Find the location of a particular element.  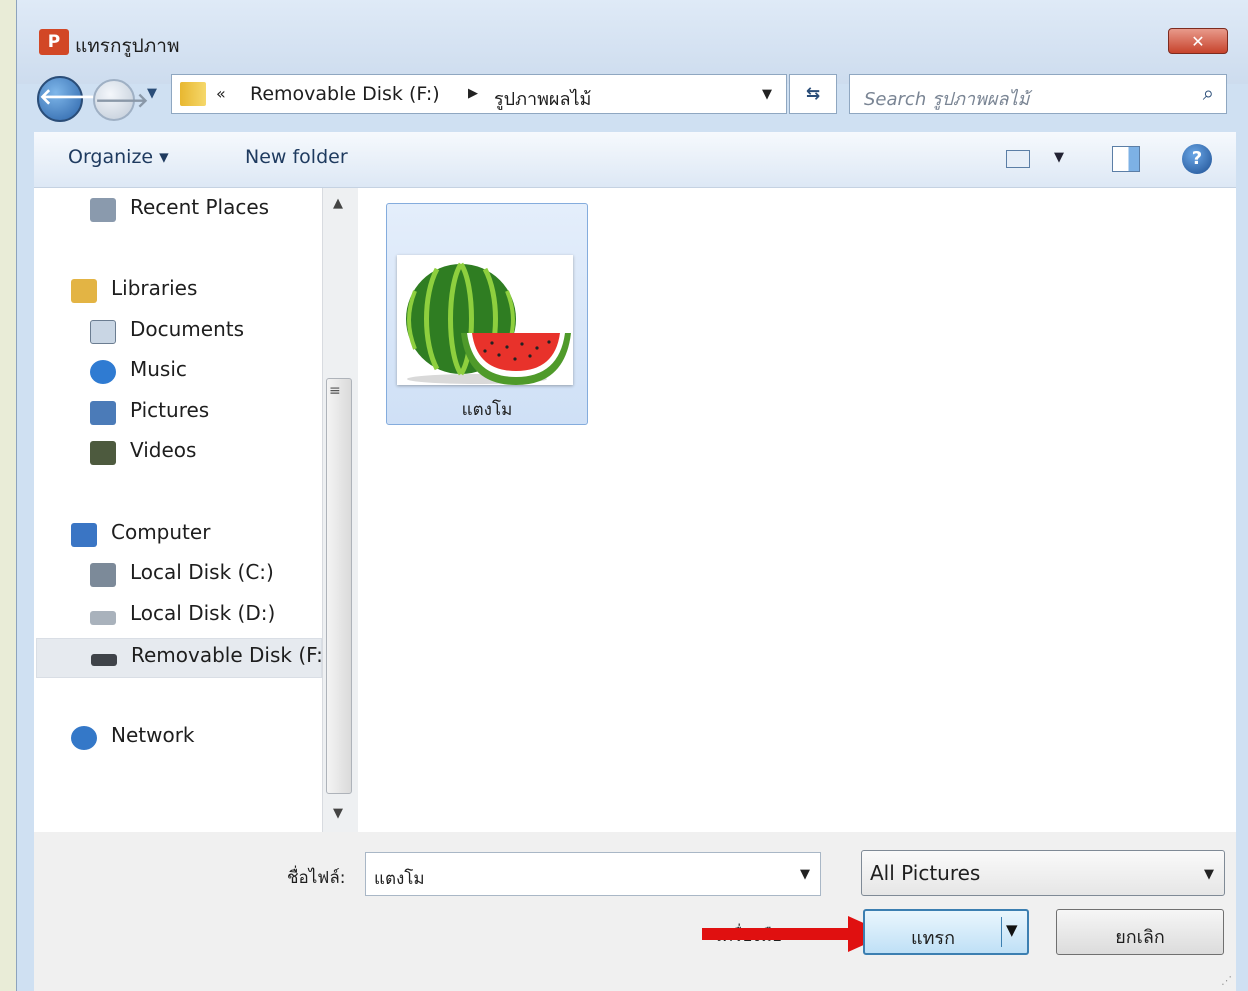

sidebar-item-recent-places: Recent Places is located at coordinates (205, 211).